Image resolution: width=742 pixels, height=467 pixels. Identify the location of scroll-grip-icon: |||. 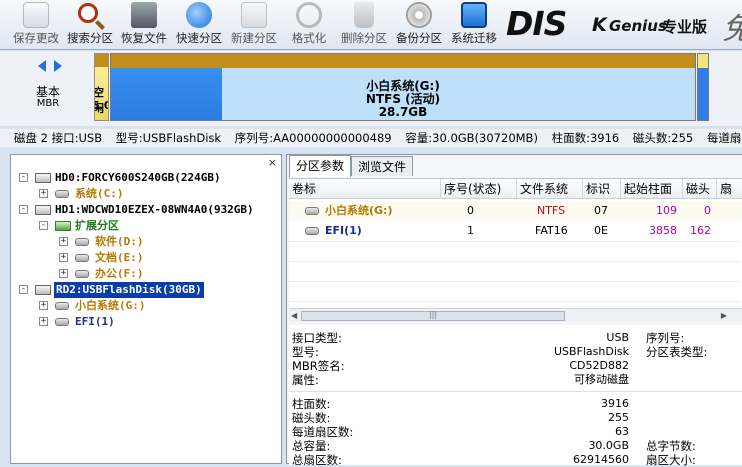
(433, 314).